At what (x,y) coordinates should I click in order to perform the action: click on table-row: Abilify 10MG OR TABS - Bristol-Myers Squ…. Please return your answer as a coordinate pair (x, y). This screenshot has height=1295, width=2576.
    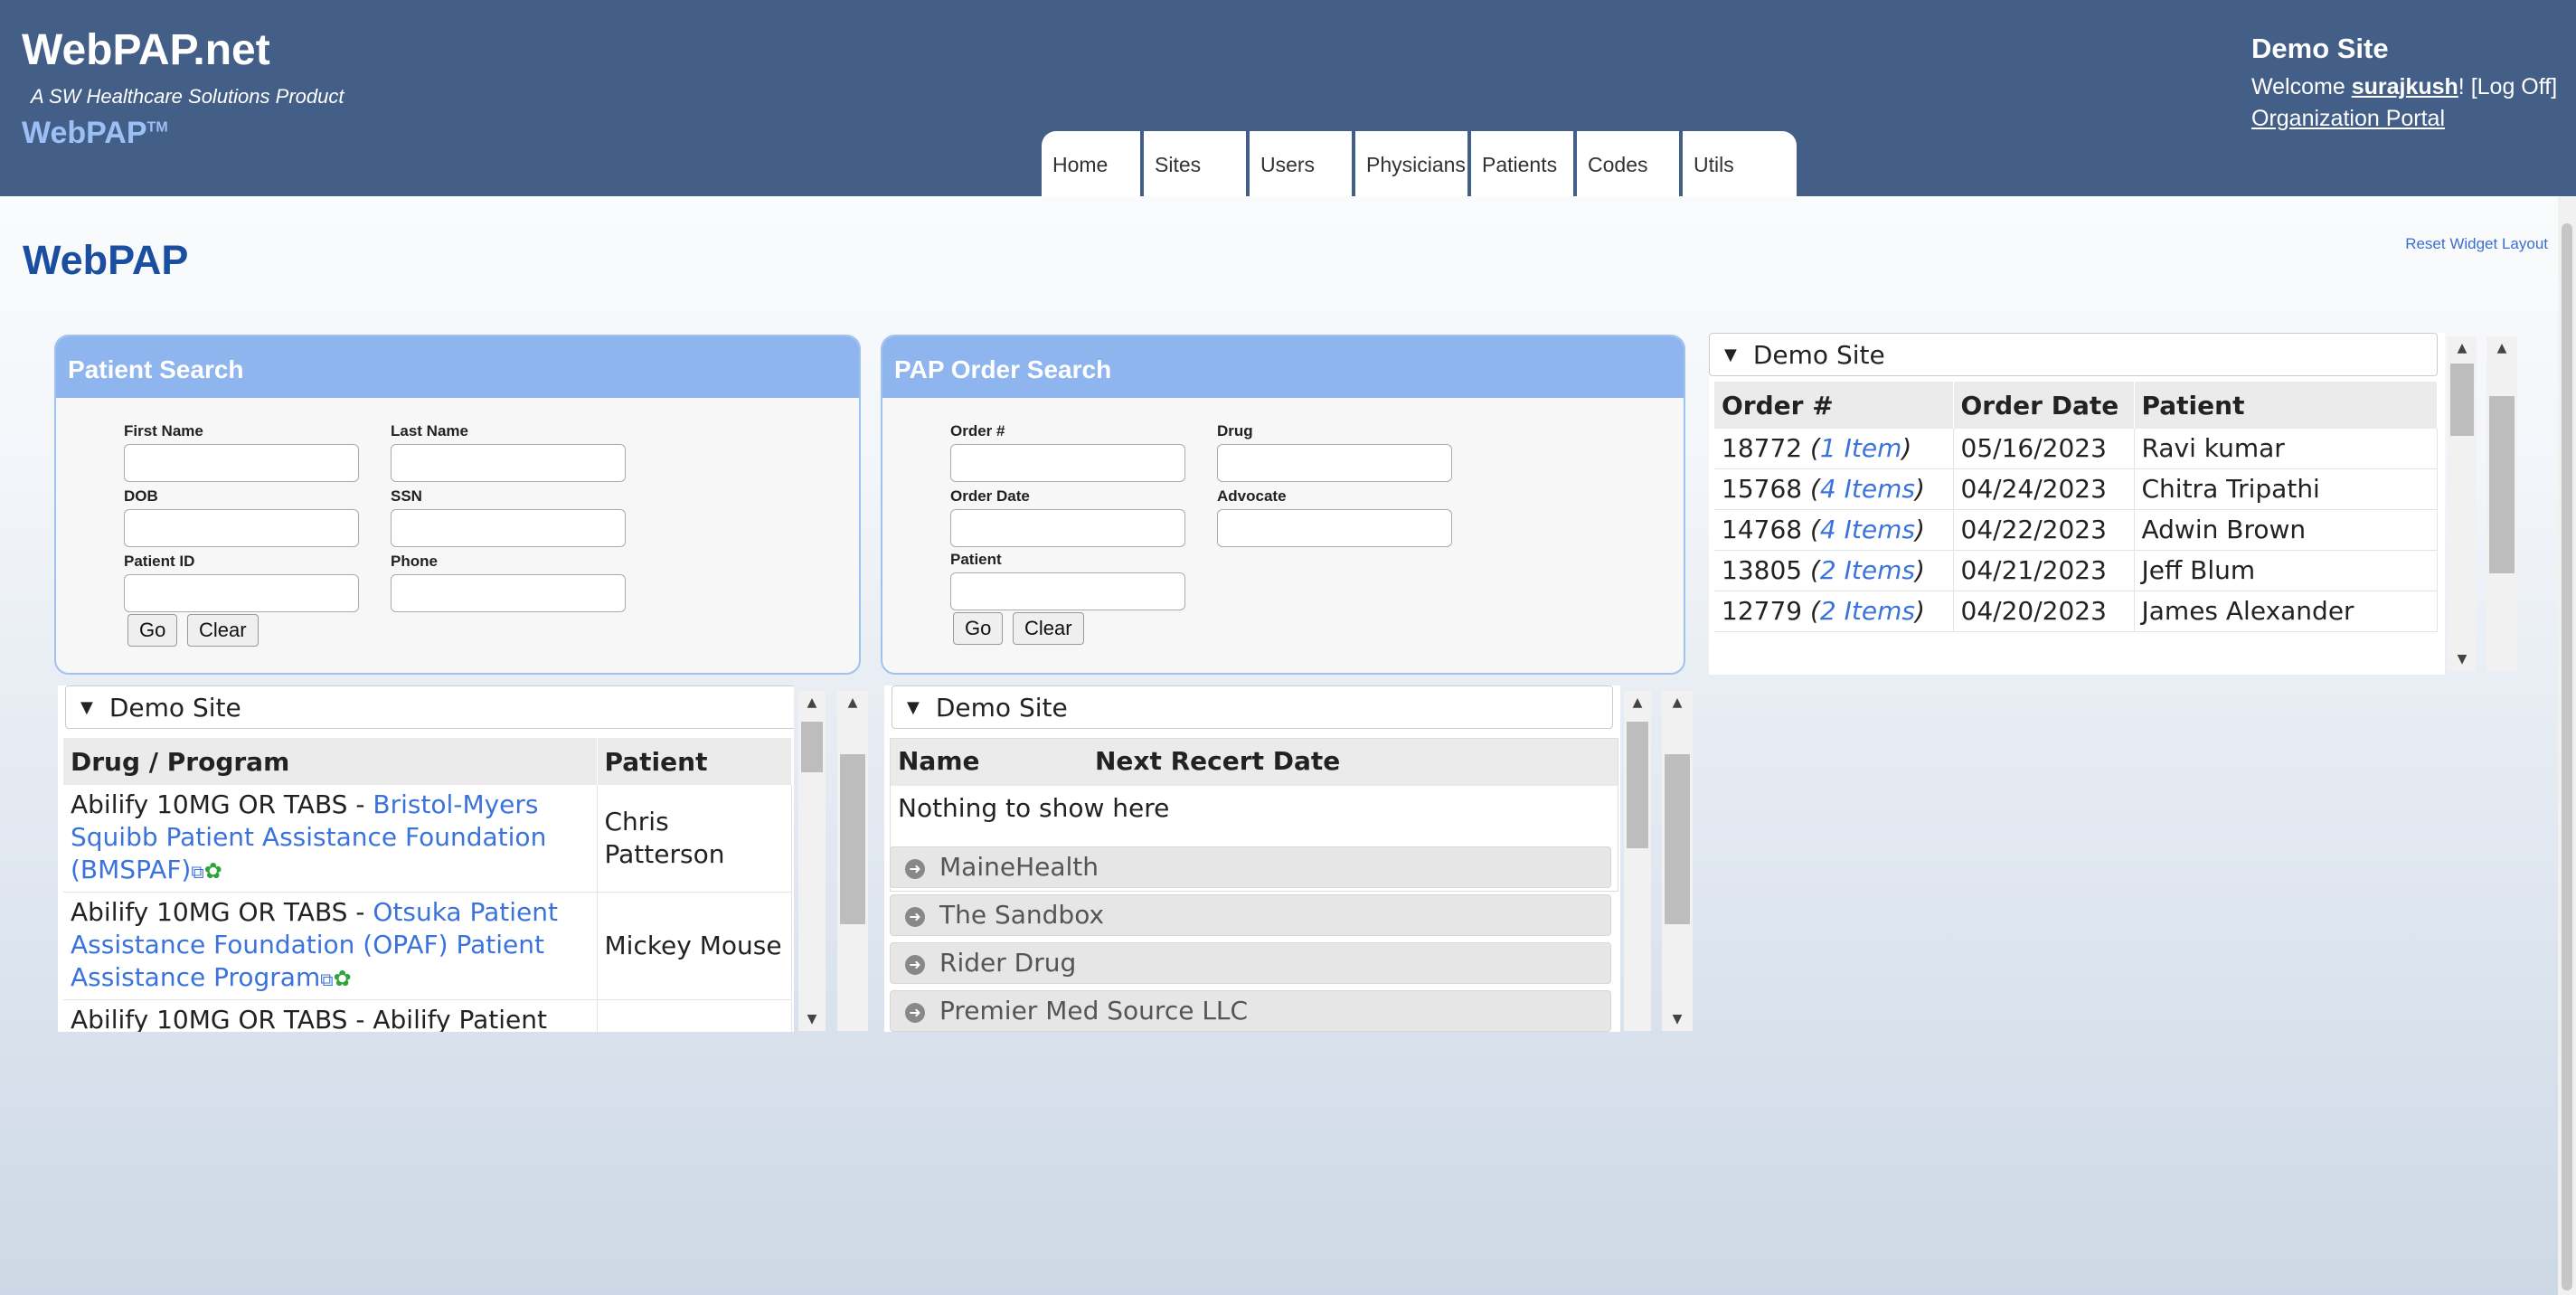
    Looking at the image, I should click on (427, 839).